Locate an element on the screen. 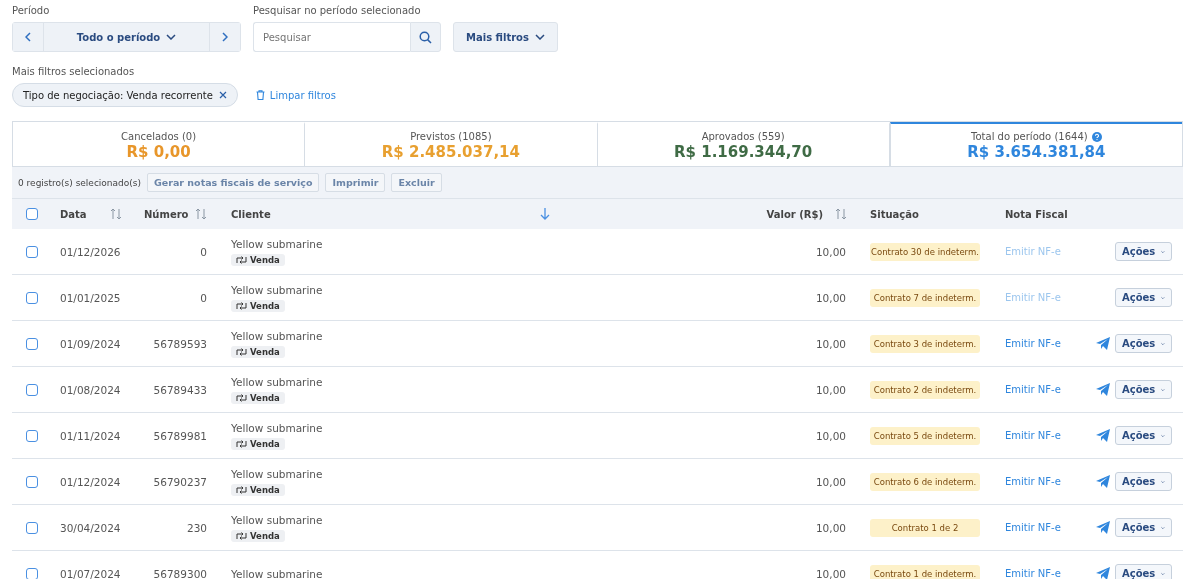  select-all-checkbox is located at coordinates (32, 214).